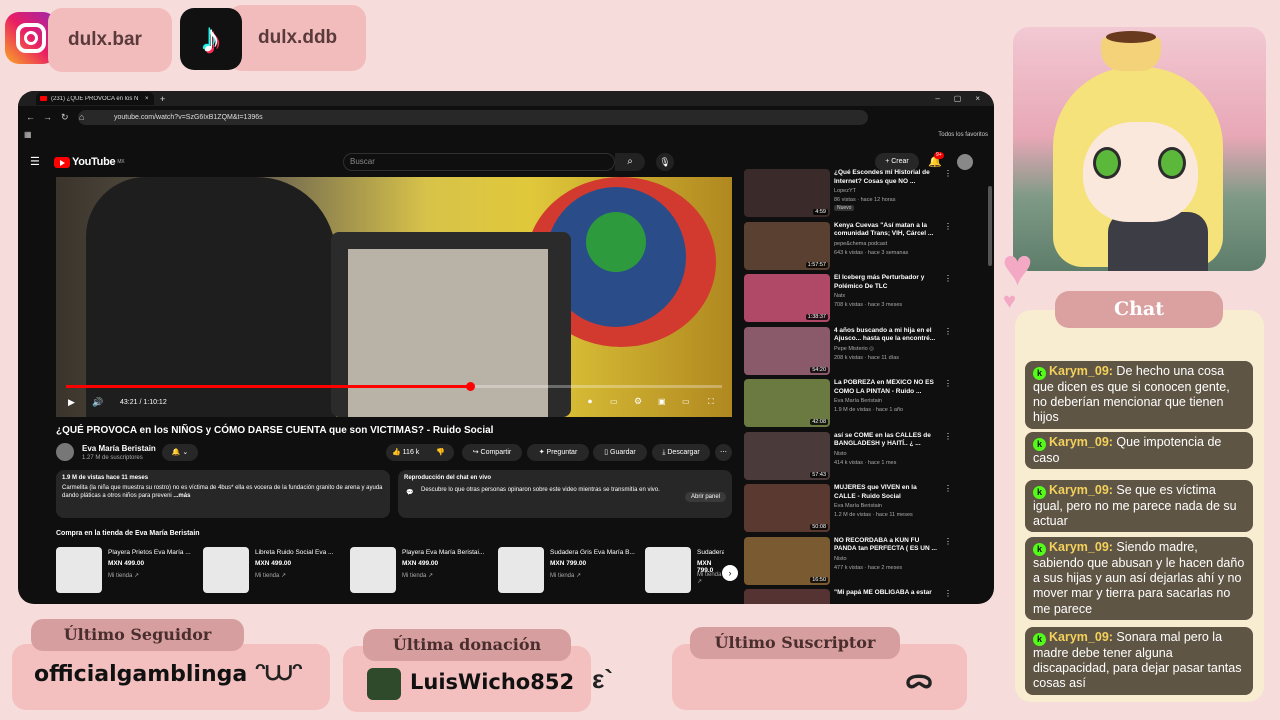 The height and width of the screenshot is (720, 1280). Describe the element at coordinates (860, 244) in the screenshot. I see `recommended-video-channel: pepe&chema podcast` at that location.